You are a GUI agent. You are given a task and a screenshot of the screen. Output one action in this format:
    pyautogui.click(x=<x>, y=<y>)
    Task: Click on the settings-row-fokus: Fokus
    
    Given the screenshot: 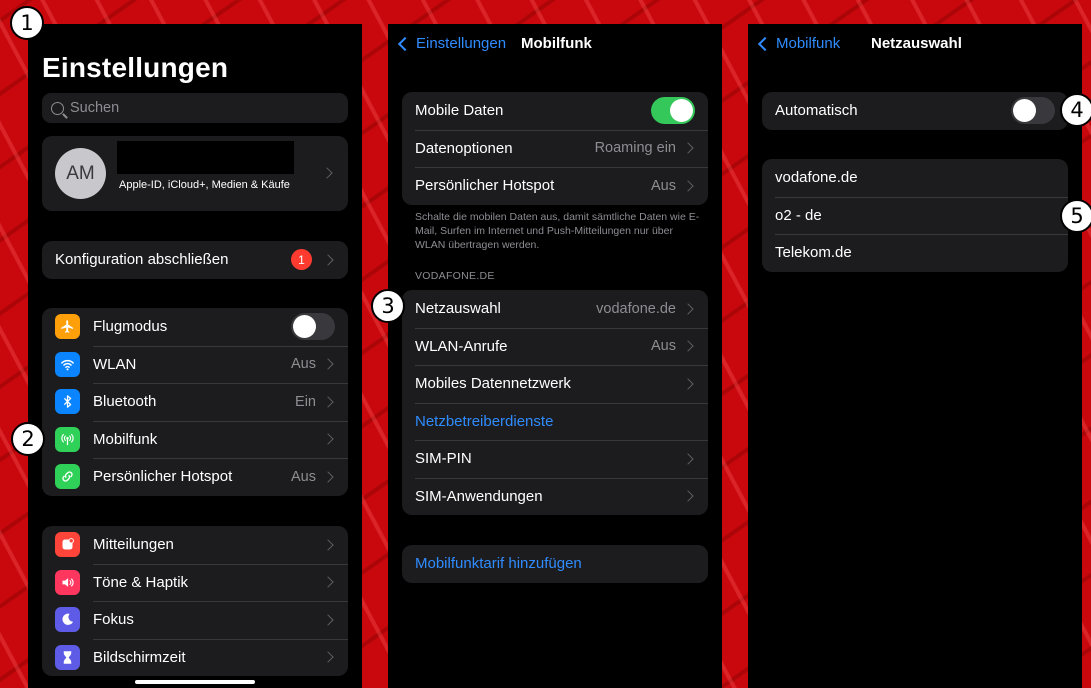 What is the action you would take?
    pyautogui.click(x=195, y=620)
    